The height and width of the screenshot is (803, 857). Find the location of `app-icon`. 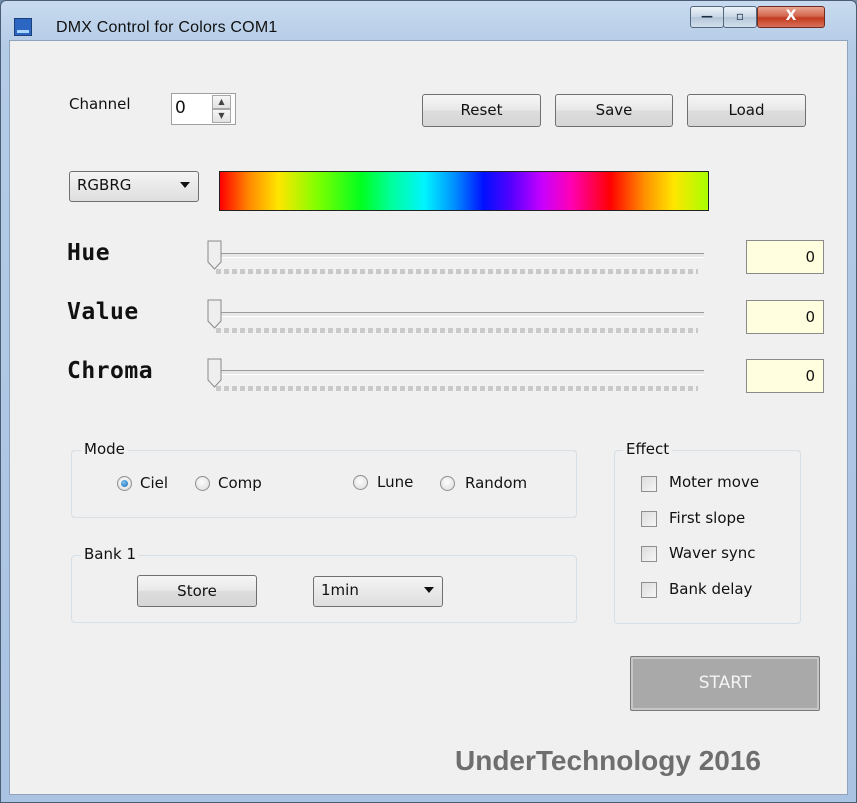

app-icon is located at coordinates (23, 27).